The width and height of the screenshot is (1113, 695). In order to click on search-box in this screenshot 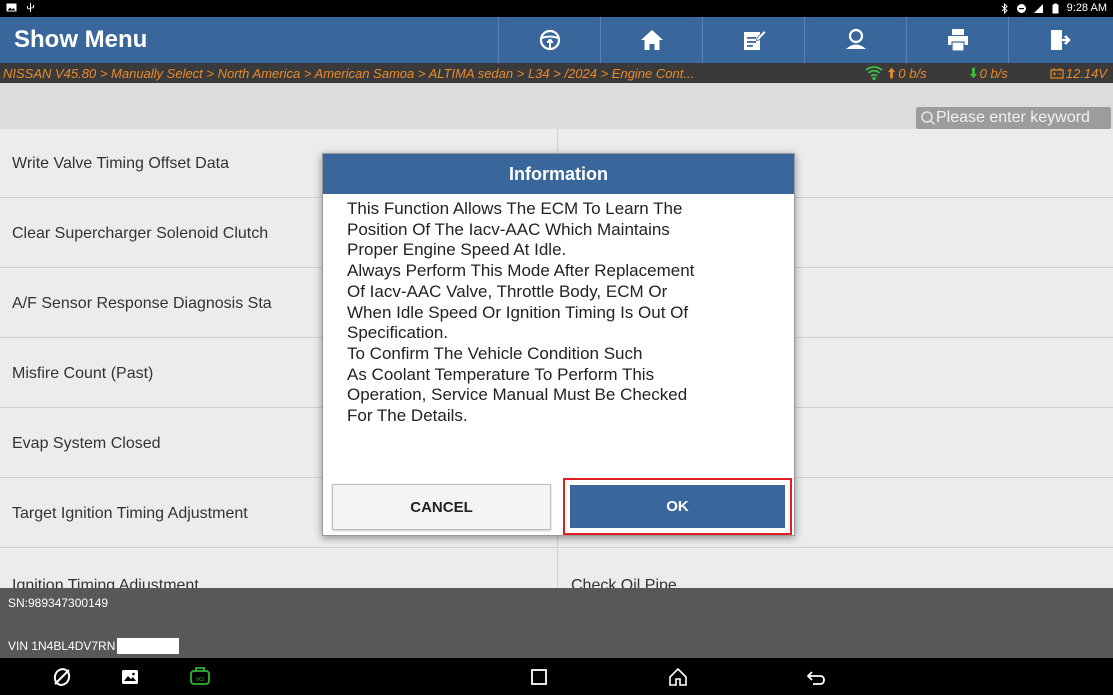, I will do `click(1013, 118)`.